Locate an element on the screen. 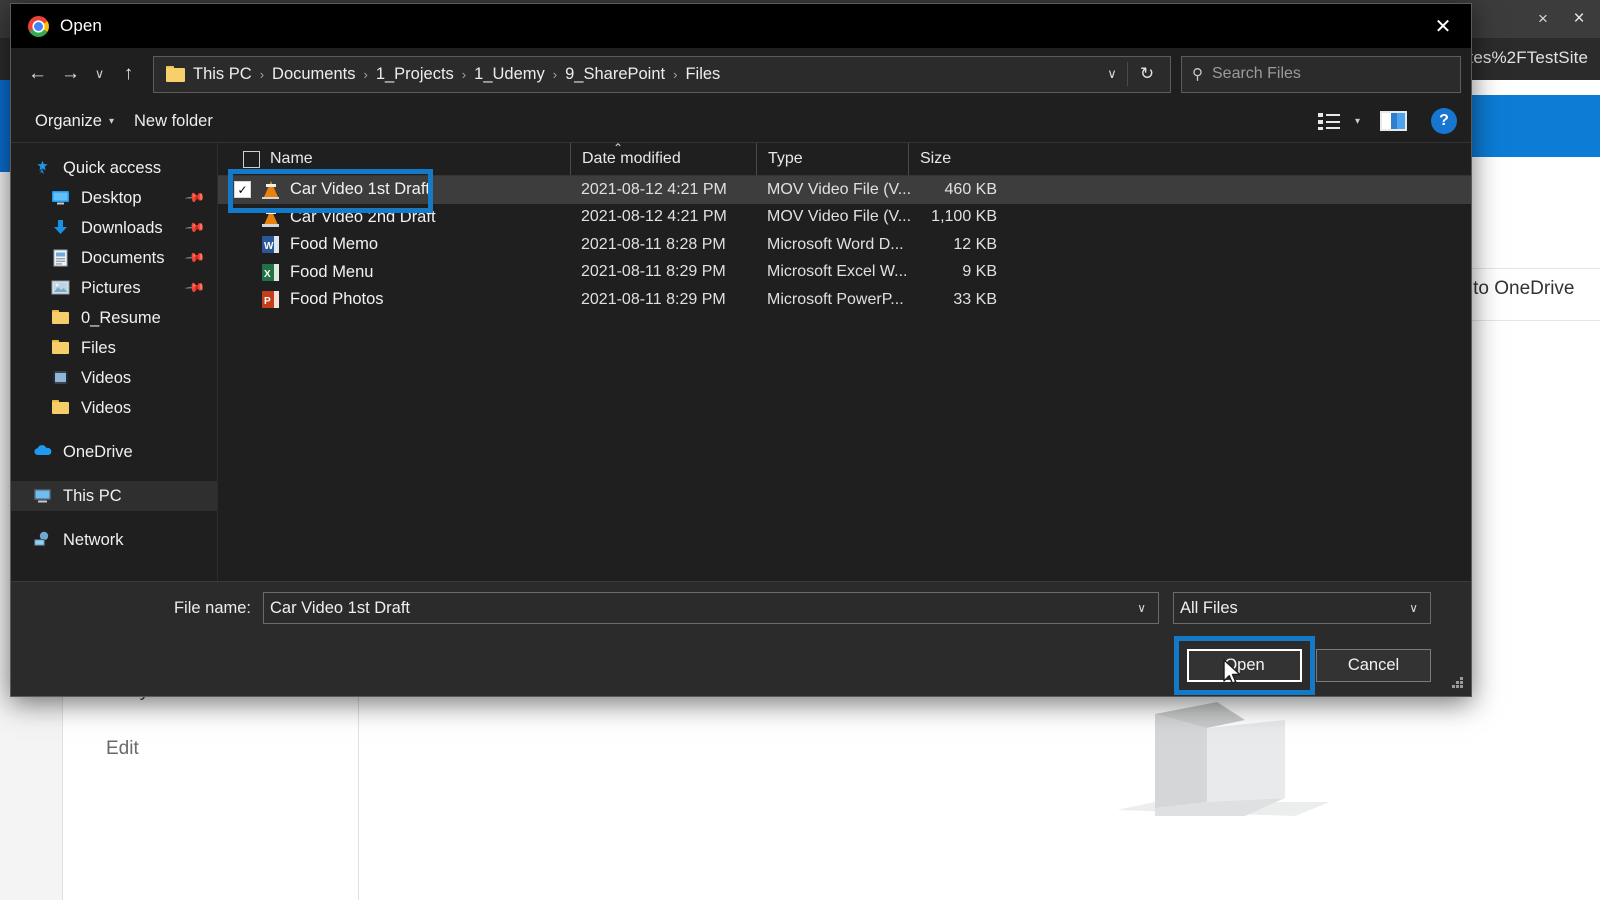 This screenshot has height=900, width=1600. new-folder-label: New folder is located at coordinates (173, 120).